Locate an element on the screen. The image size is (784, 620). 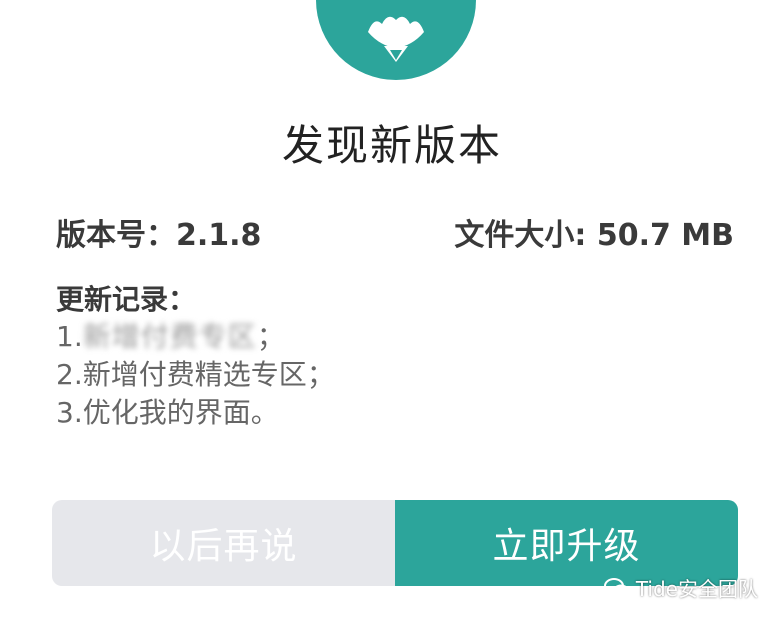
release-notes: 1.新增付费专区； 2.新增付费精选专区； 3.优化我的界面。 is located at coordinates (195, 375).